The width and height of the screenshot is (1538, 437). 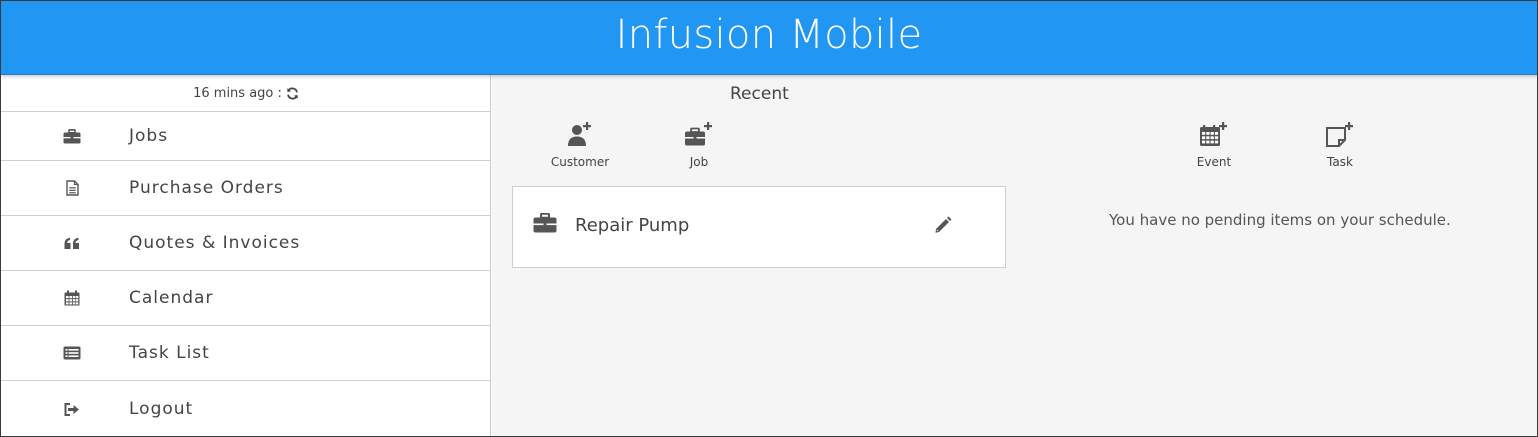 I want to click on sidebar-item-purchase-orders: Purchase Orders, so click(x=245, y=188).